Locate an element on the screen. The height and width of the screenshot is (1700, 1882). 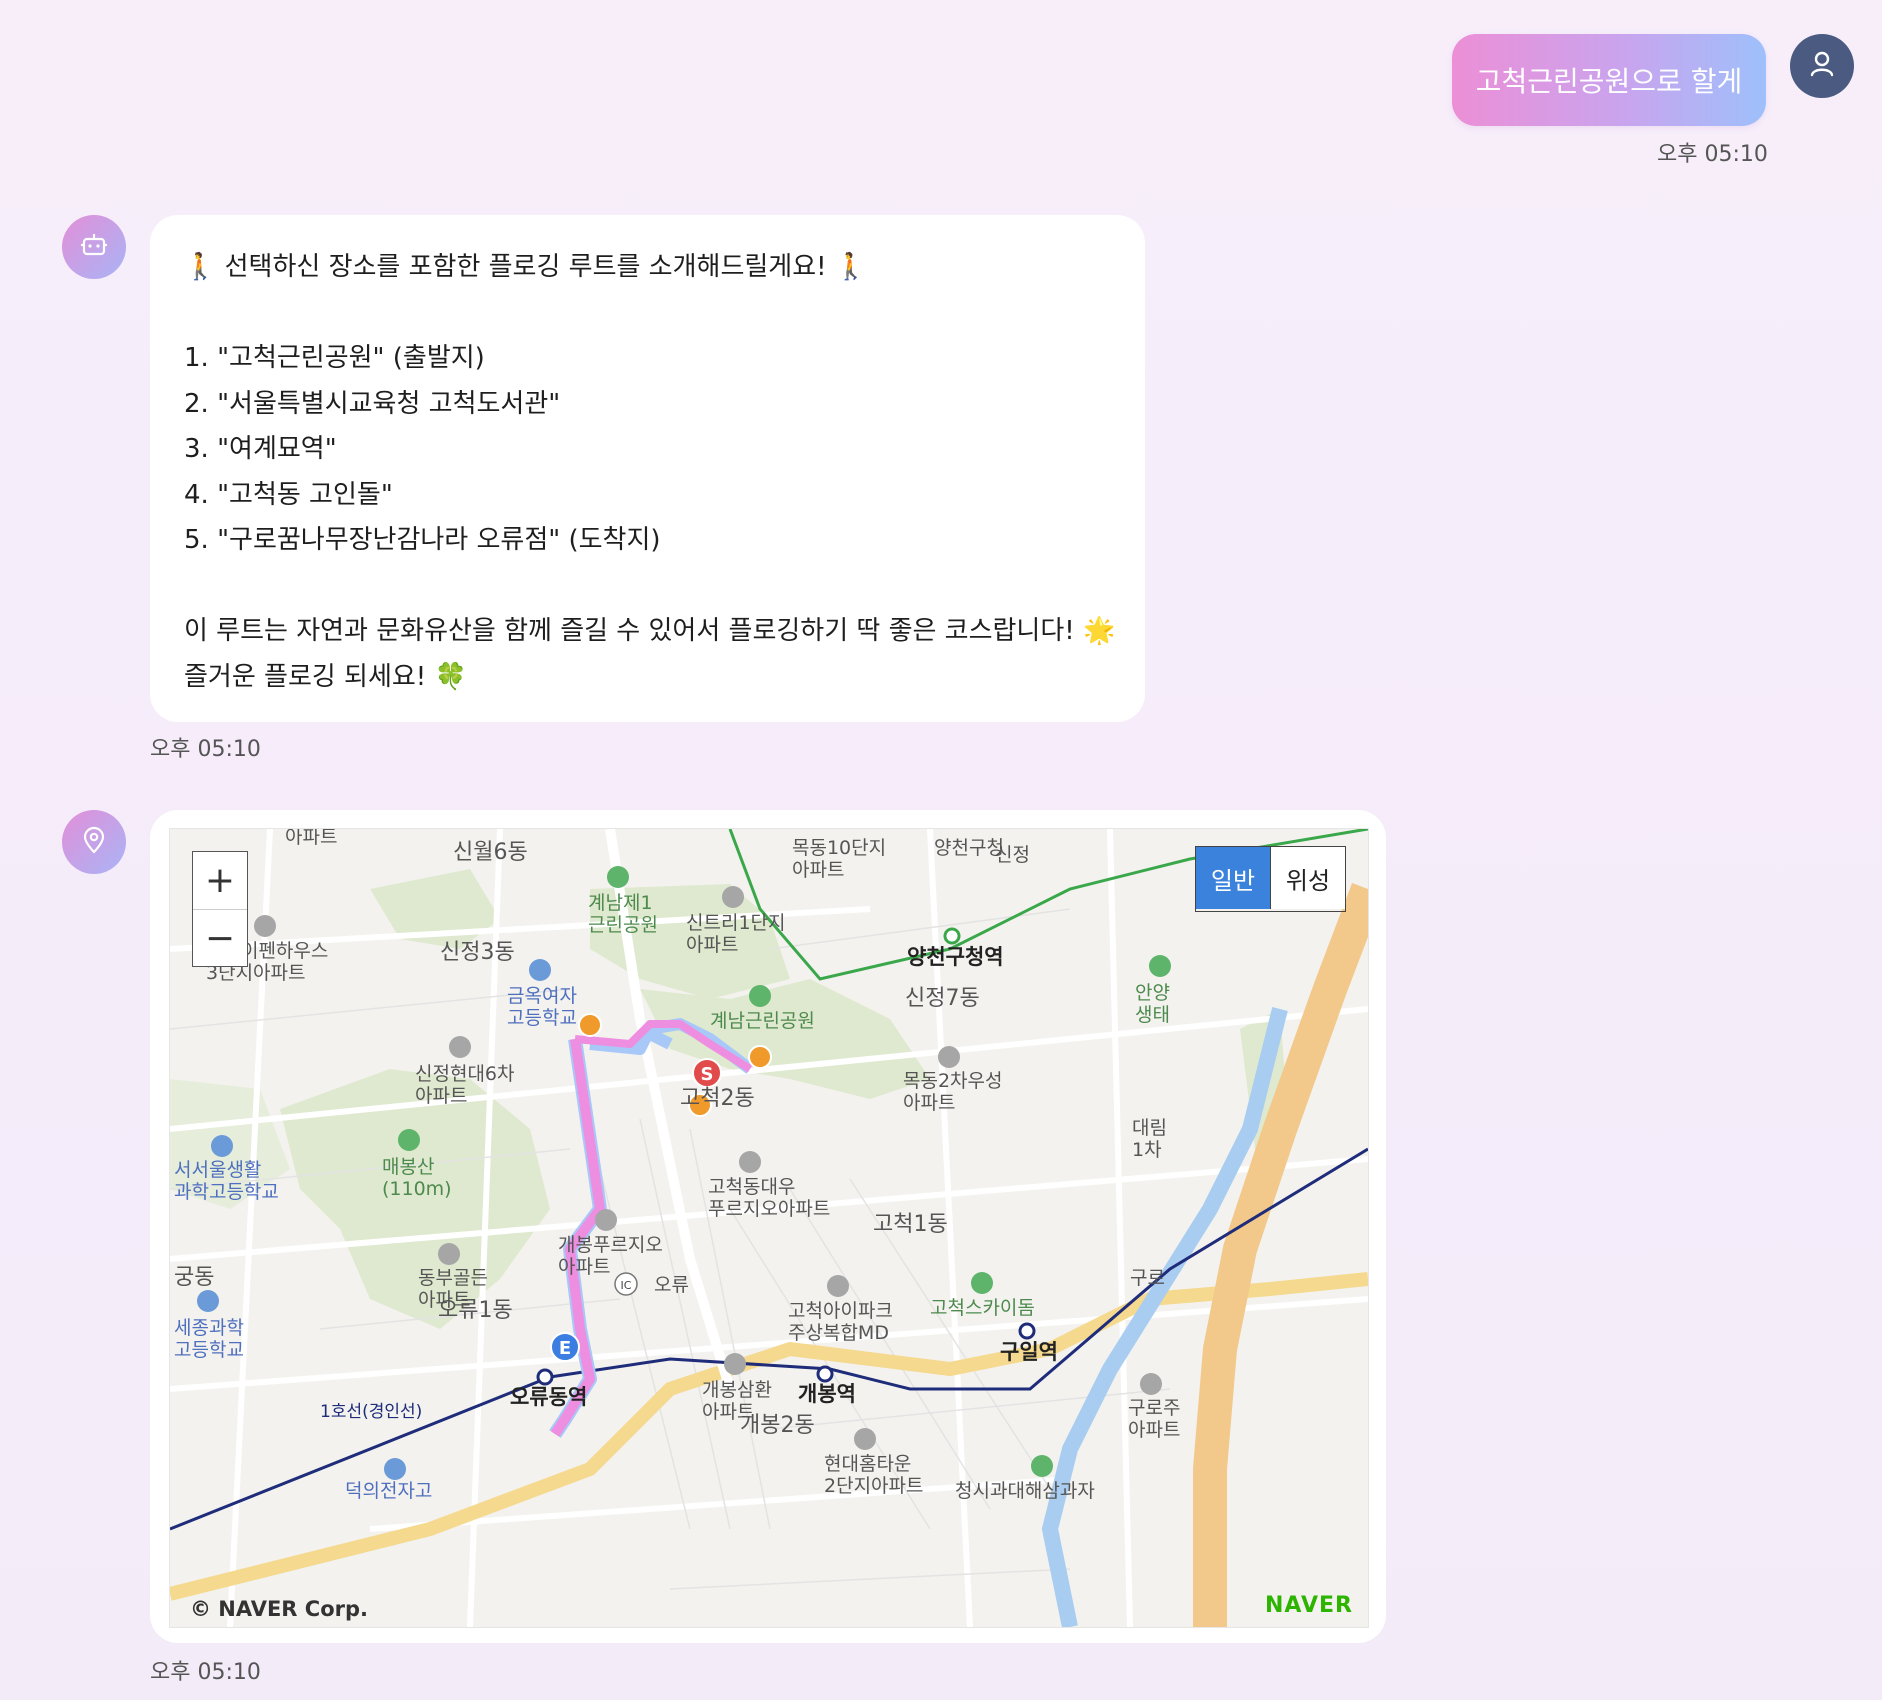
map-label: 오류 is located at coordinates (671, 1285).